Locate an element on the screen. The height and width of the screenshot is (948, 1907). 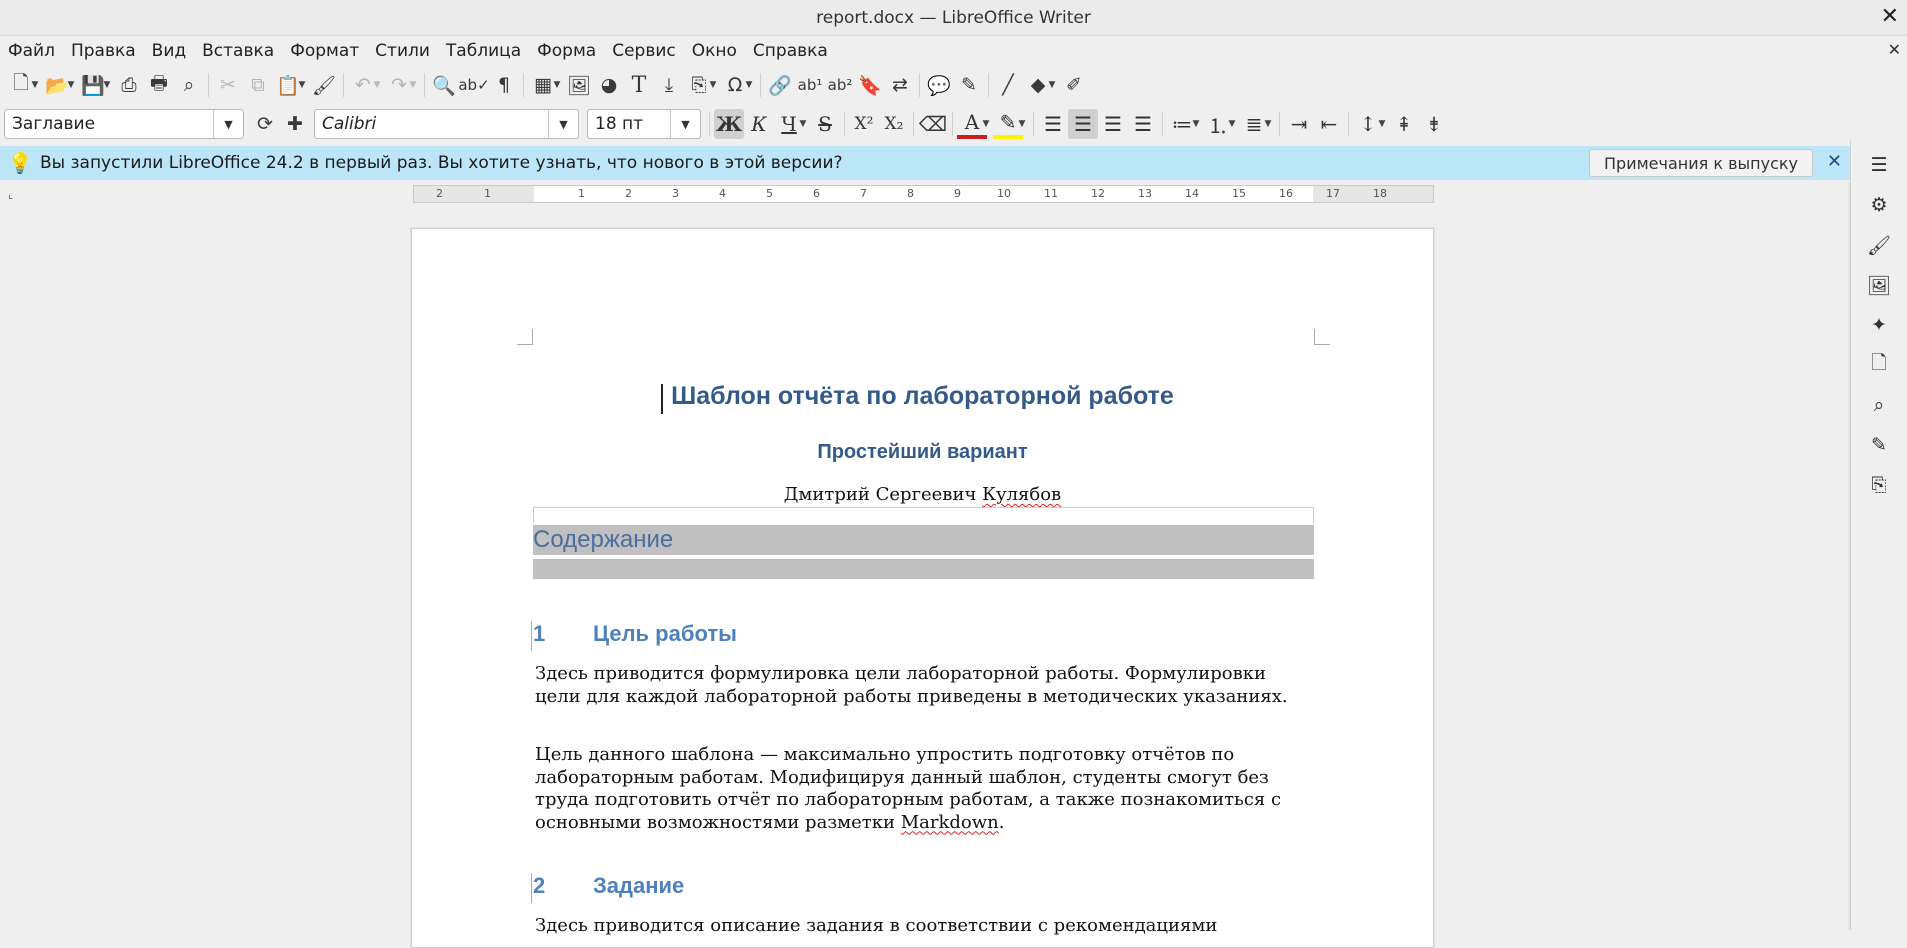
menu-file: Файл is located at coordinates (31, 51).